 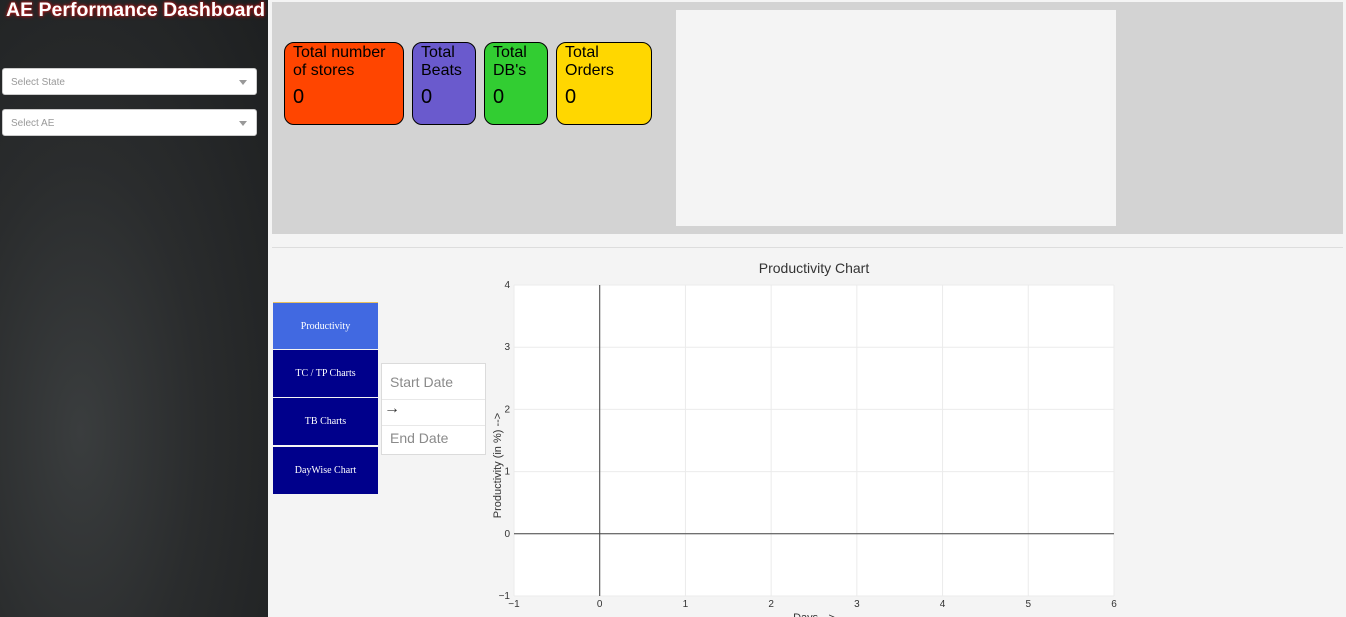 I want to click on y-tick-label: 3, so click(x=507, y=347).